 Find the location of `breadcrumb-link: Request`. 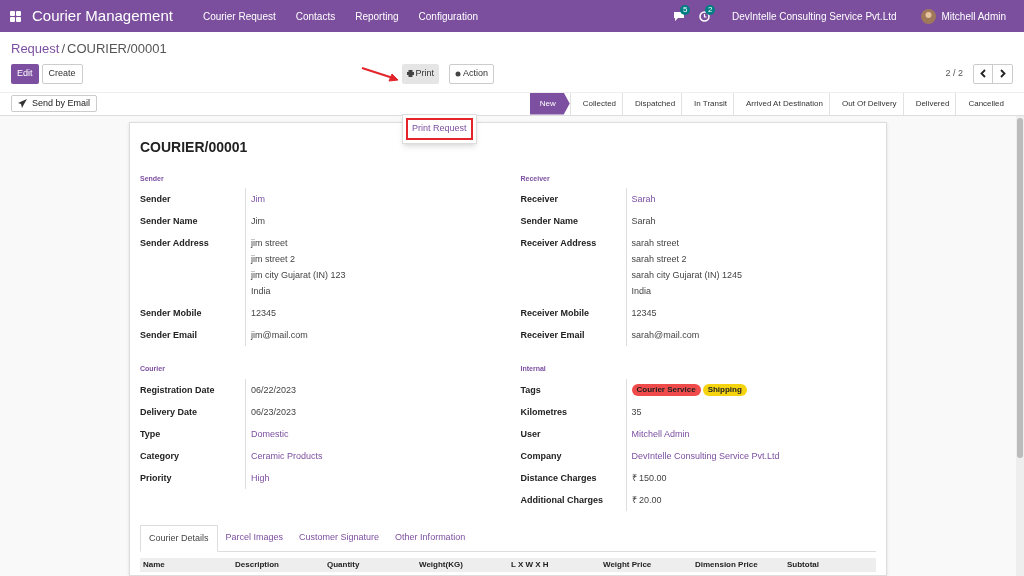

breadcrumb-link: Request is located at coordinates (35, 49).